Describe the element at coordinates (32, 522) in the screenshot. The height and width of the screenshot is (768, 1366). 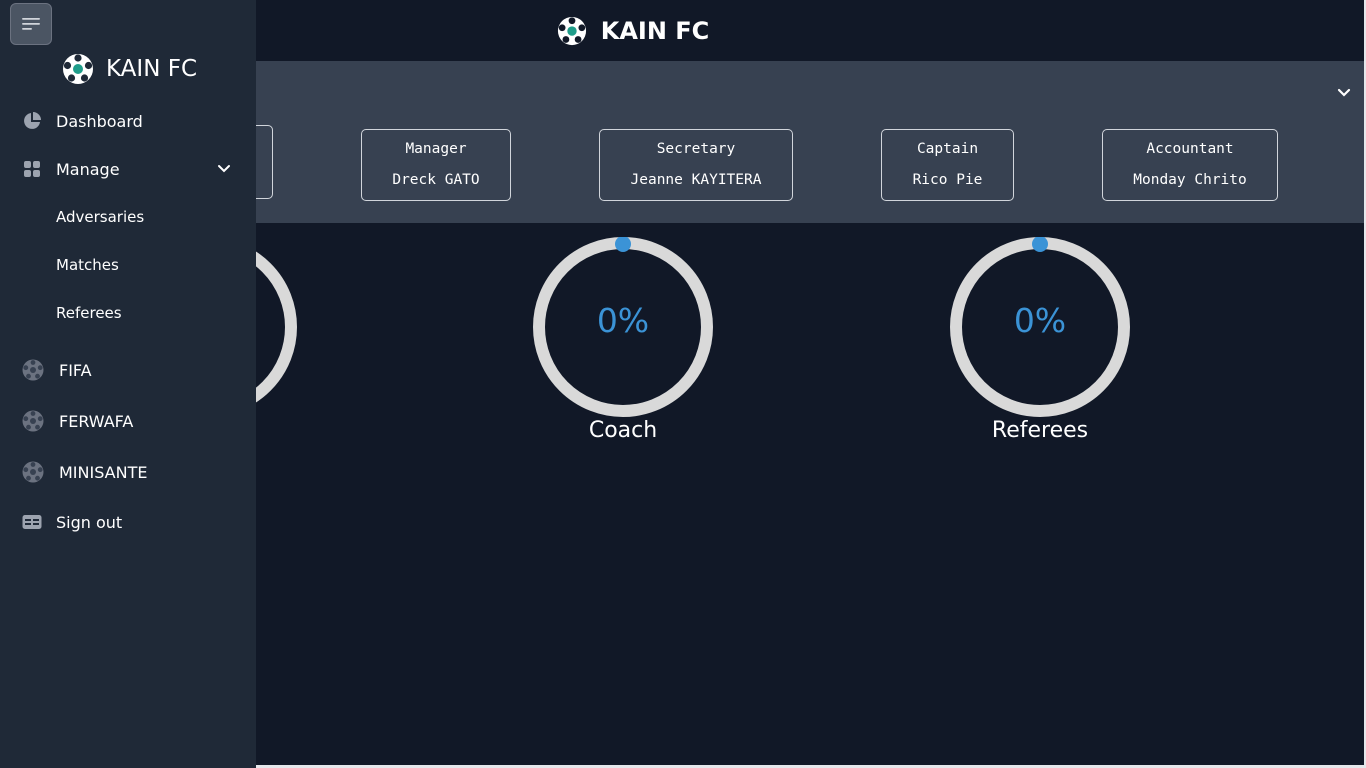
I see `id-card-icon` at that location.